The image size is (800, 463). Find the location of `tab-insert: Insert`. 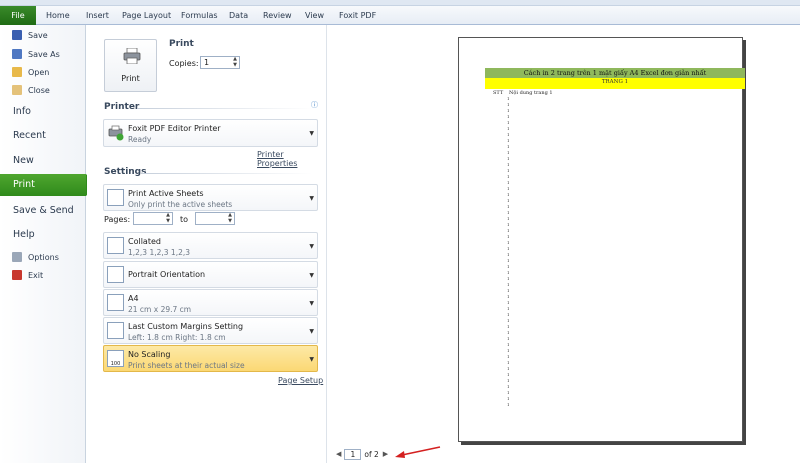

tab-insert: Insert is located at coordinates (97, 15).